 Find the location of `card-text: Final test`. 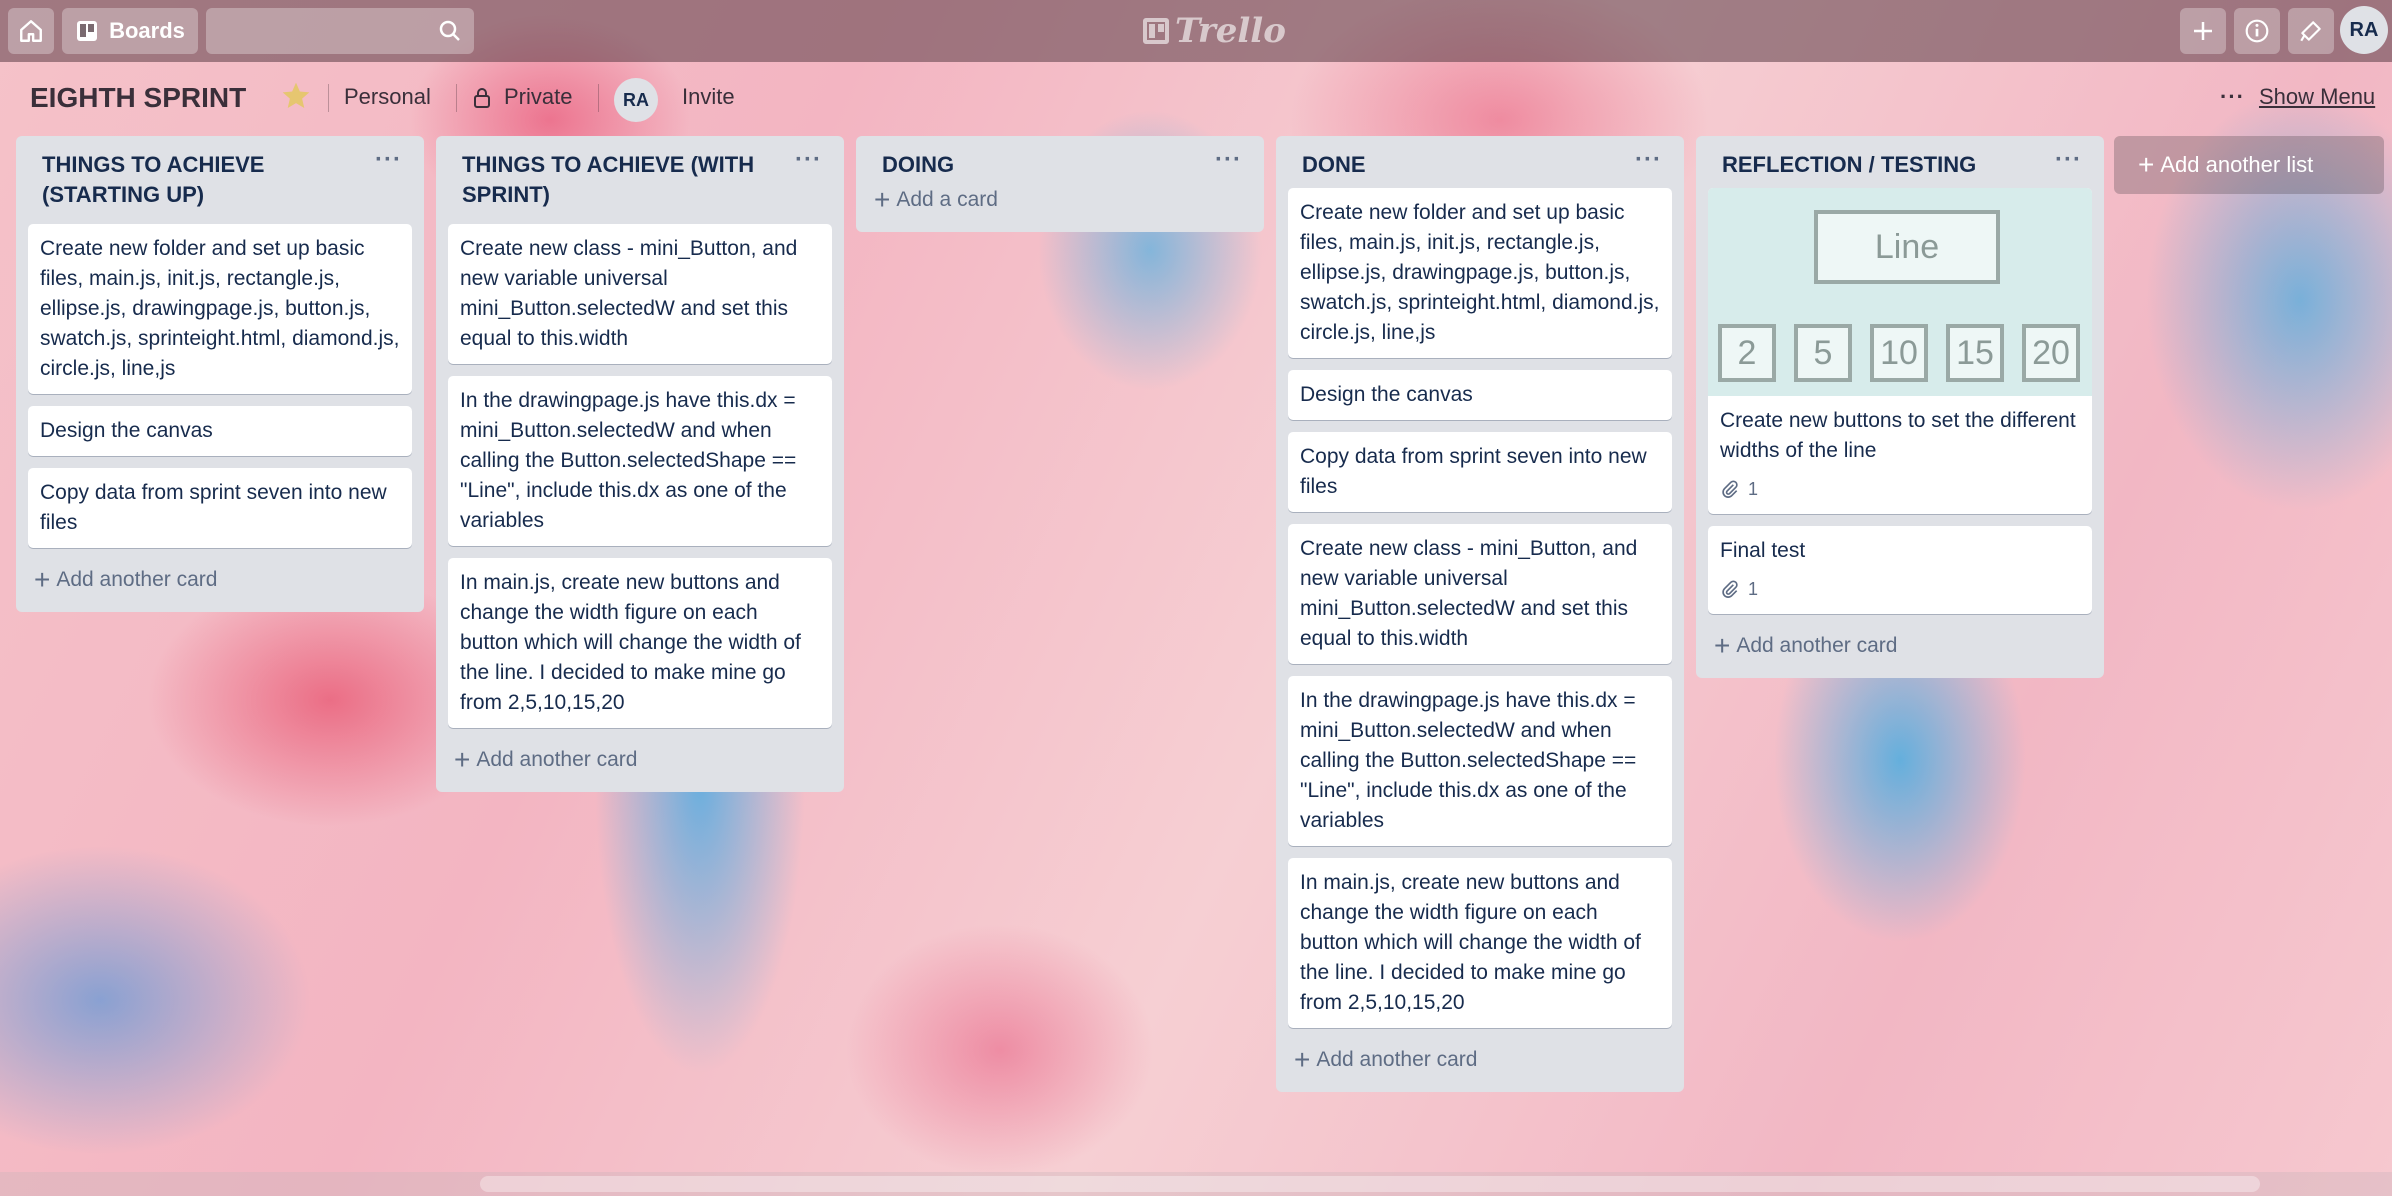

card-text: Final test is located at coordinates (1763, 550).